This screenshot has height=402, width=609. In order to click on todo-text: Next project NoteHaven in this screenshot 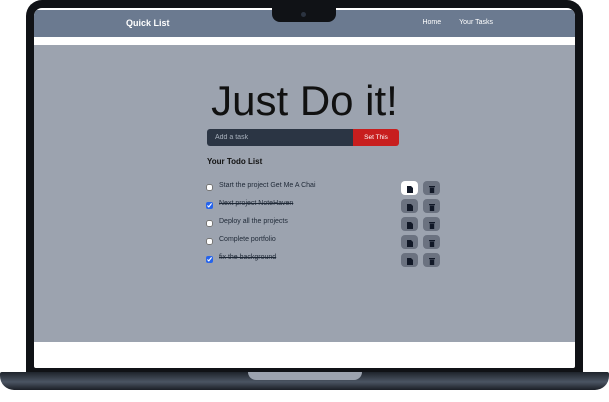, I will do `click(256, 203)`.